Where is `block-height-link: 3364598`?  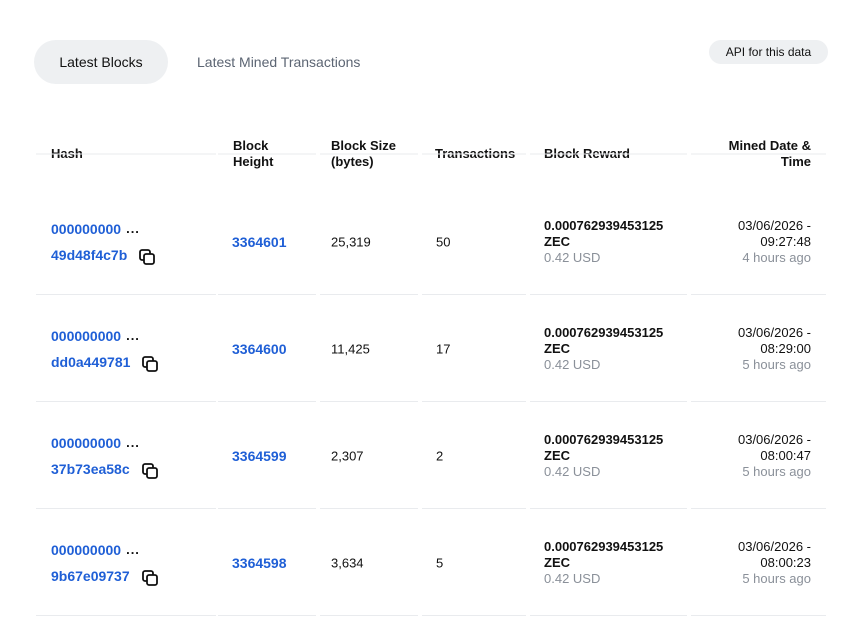 block-height-link: 3364598 is located at coordinates (259, 563).